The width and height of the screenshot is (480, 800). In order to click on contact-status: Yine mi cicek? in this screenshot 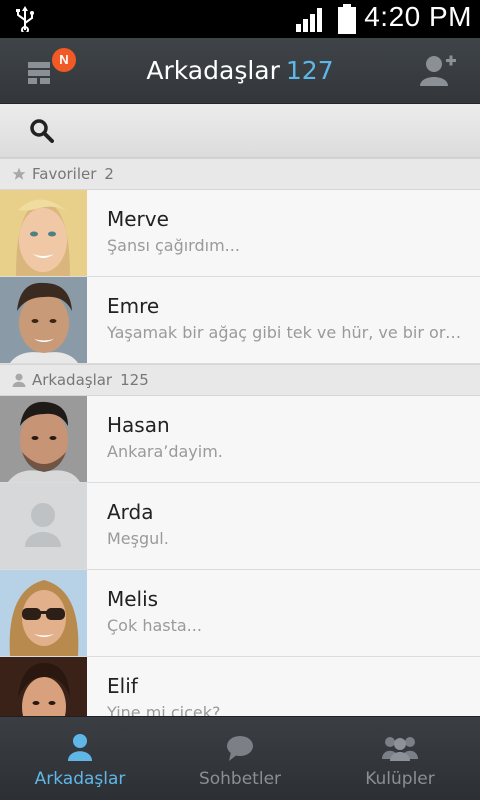, I will do `click(164, 709)`.